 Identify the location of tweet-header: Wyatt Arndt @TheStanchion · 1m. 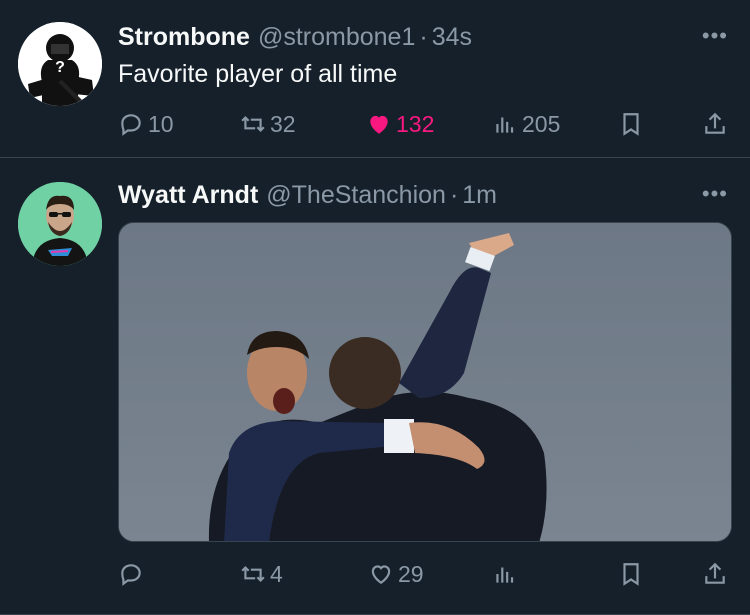
(307, 195).